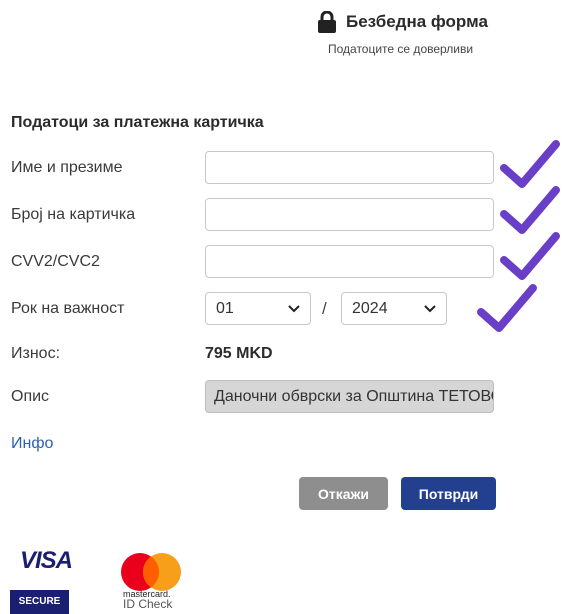 The width and height of the screenshot is (564, 614). What do you see at coordinates (39, 602) in the screenshot?
I see `visa-secure-badge: SECURE` at bounding box center [39, 602].